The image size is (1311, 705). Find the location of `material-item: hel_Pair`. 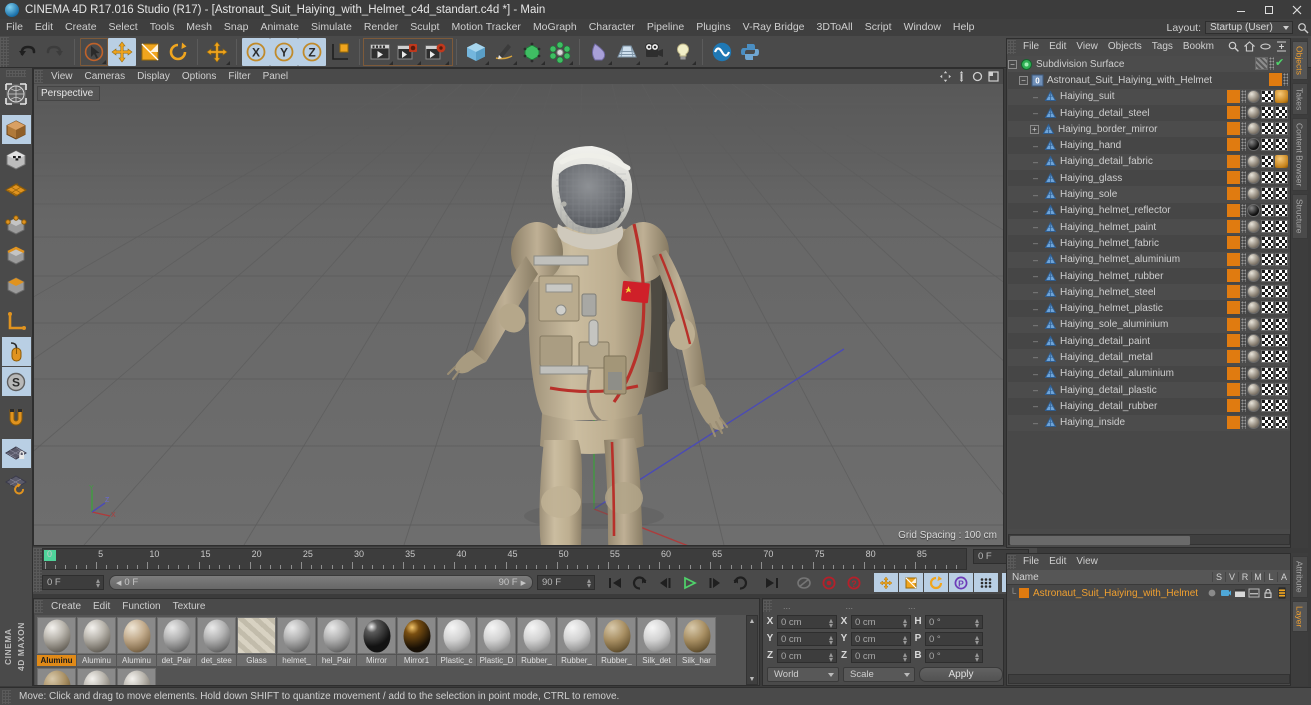

material-item: hel_Pair is located at coordinates (336, 642).